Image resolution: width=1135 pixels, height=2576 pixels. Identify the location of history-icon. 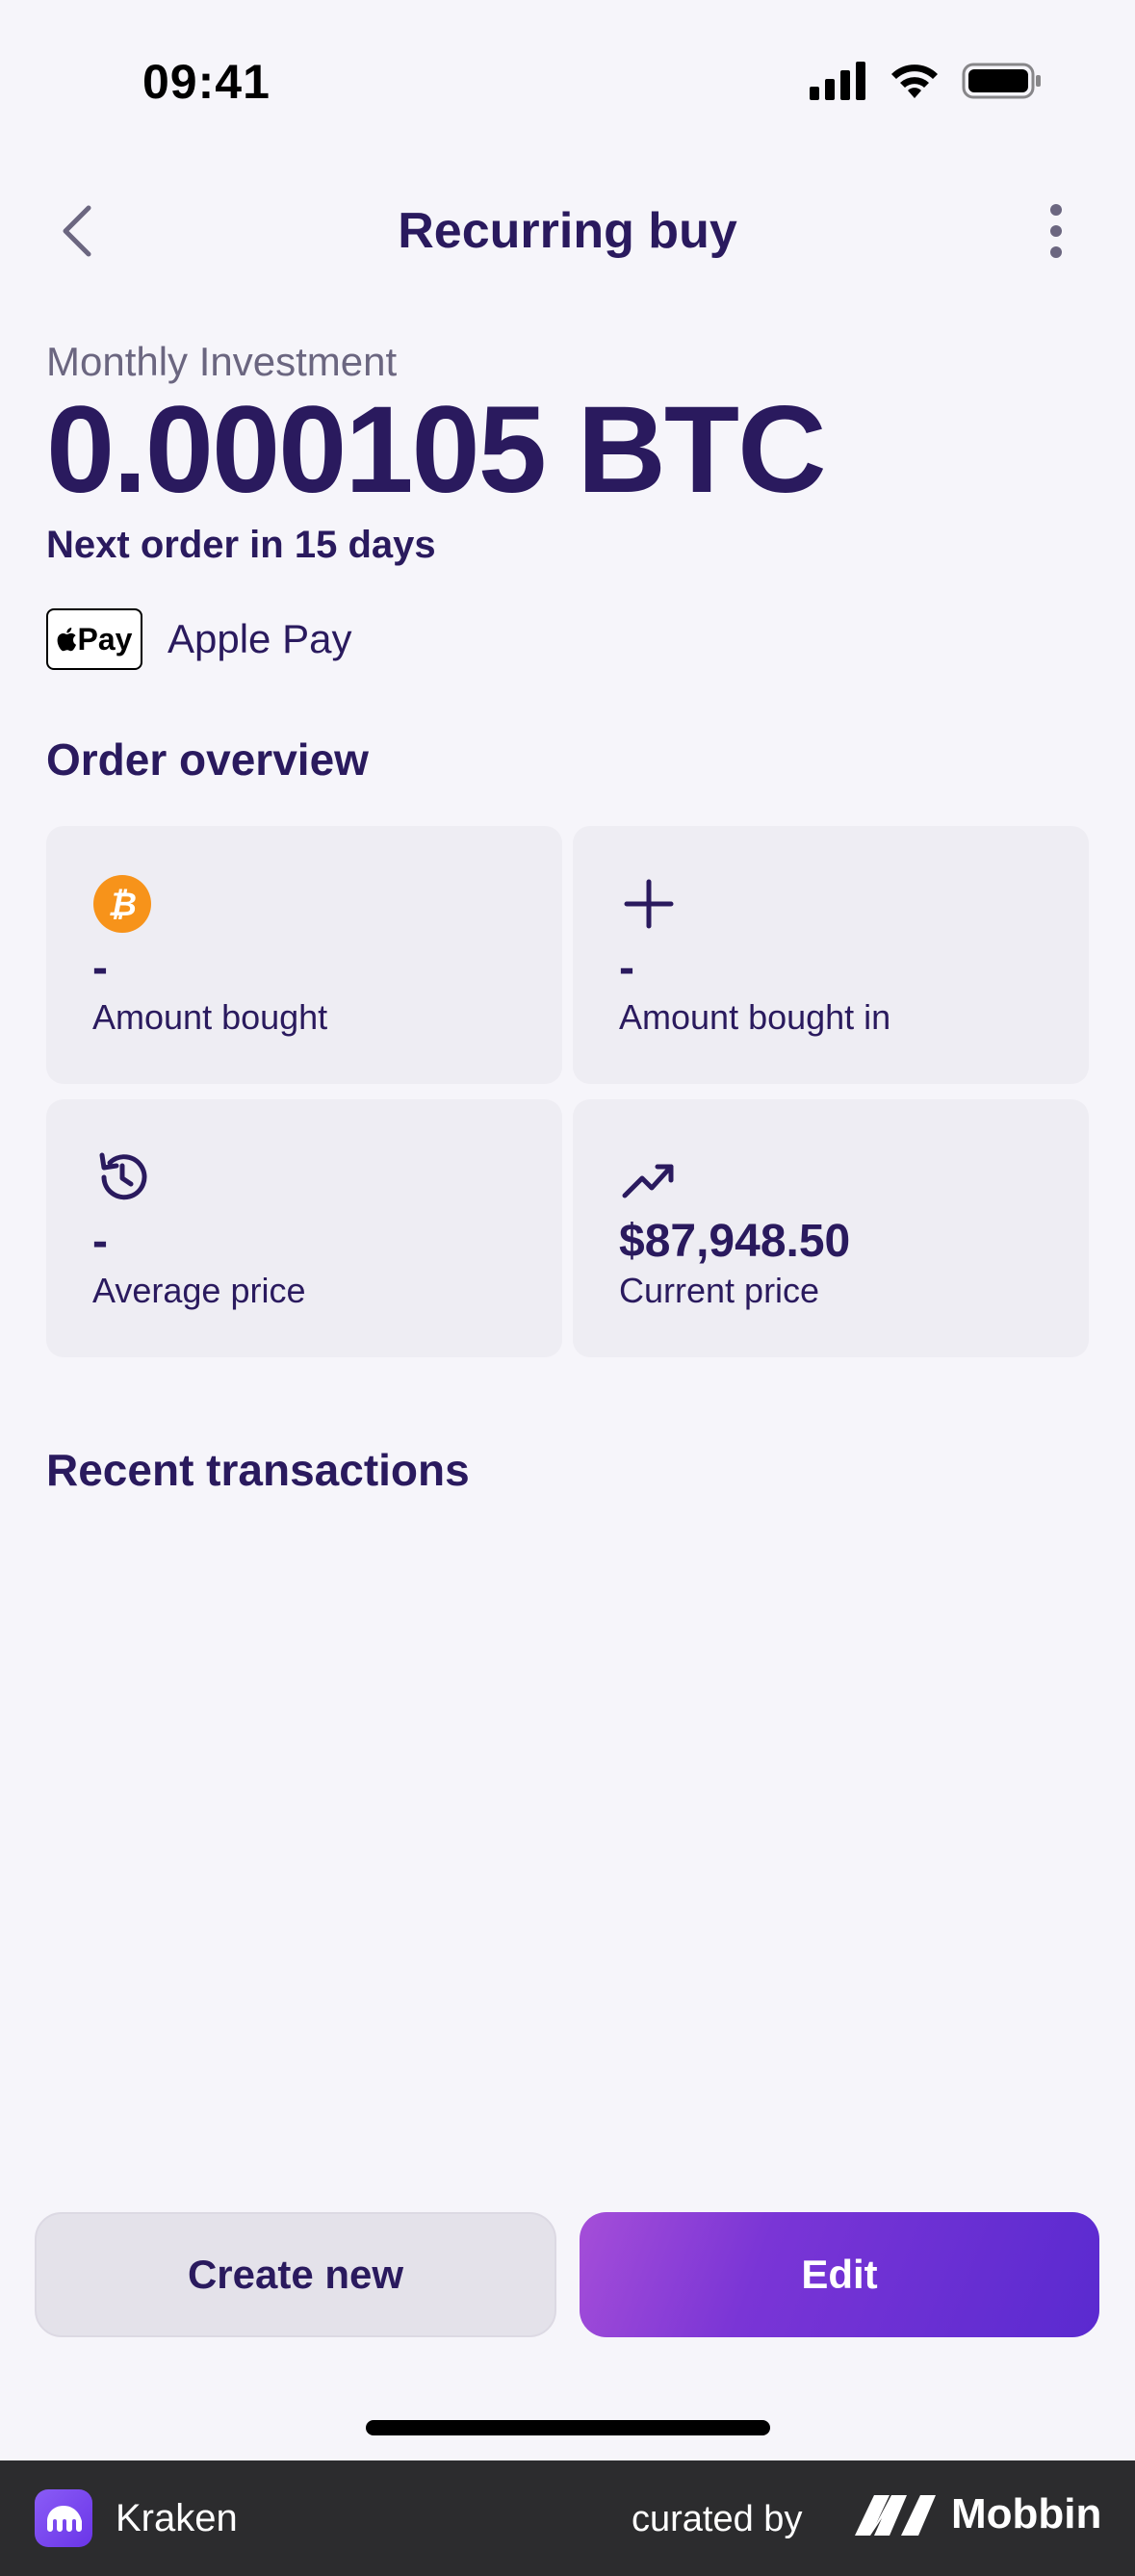
(123, 1176).